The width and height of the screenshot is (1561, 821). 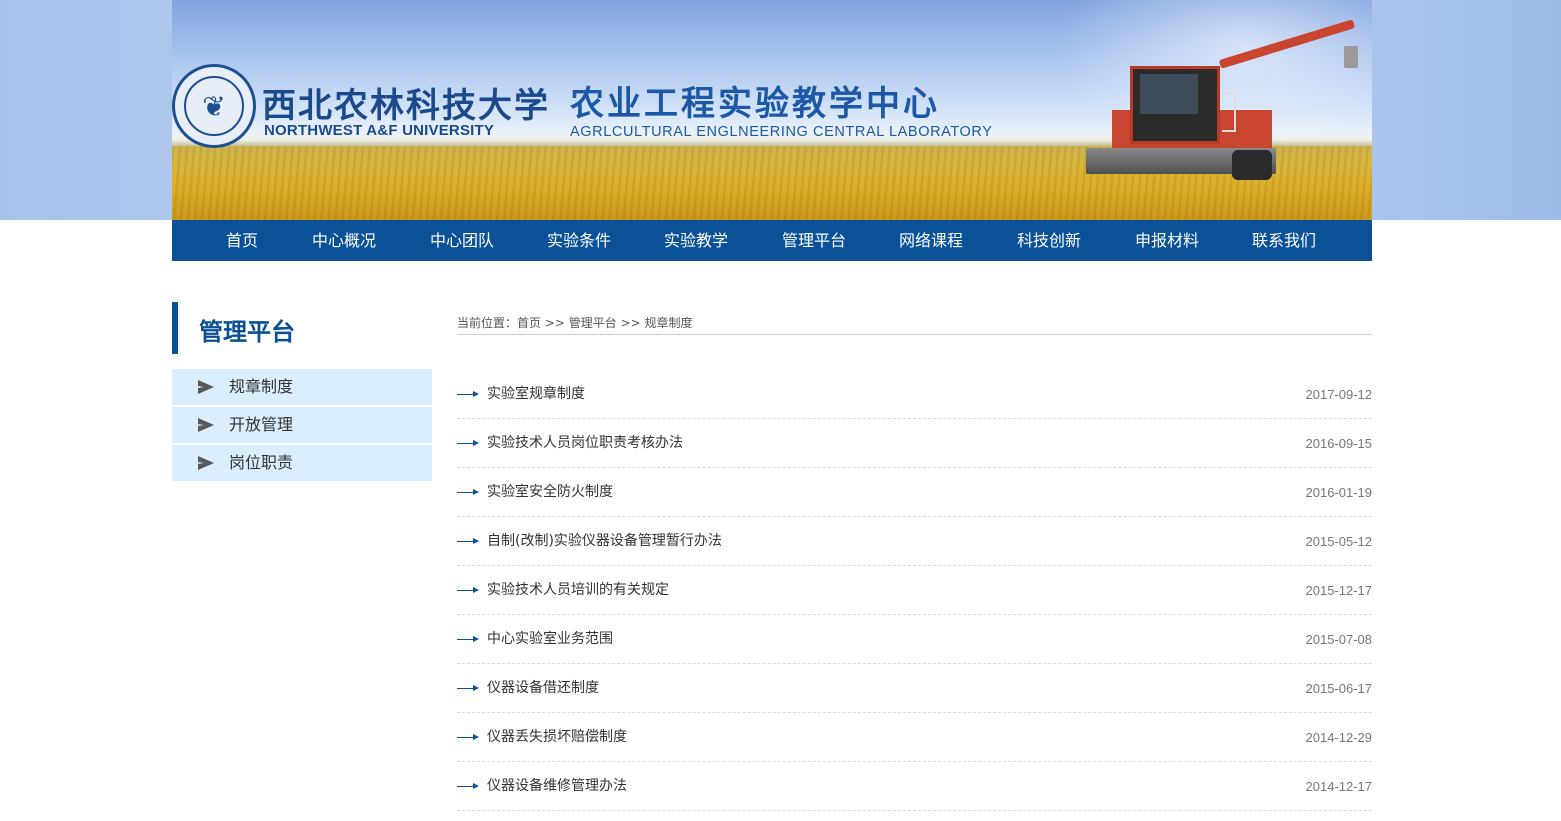 What do you see at coordinates (344, 240) in the screenshot?
I see `nav-item-overview: 中心概况` at bounding box center [344, 240].